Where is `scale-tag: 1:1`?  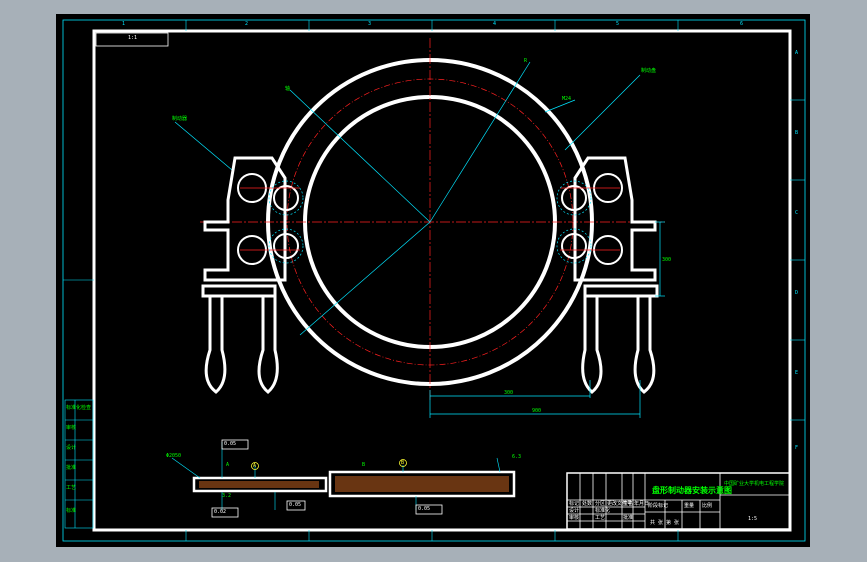
scale-tag: 1:1 is located at coordinates (133, 38).